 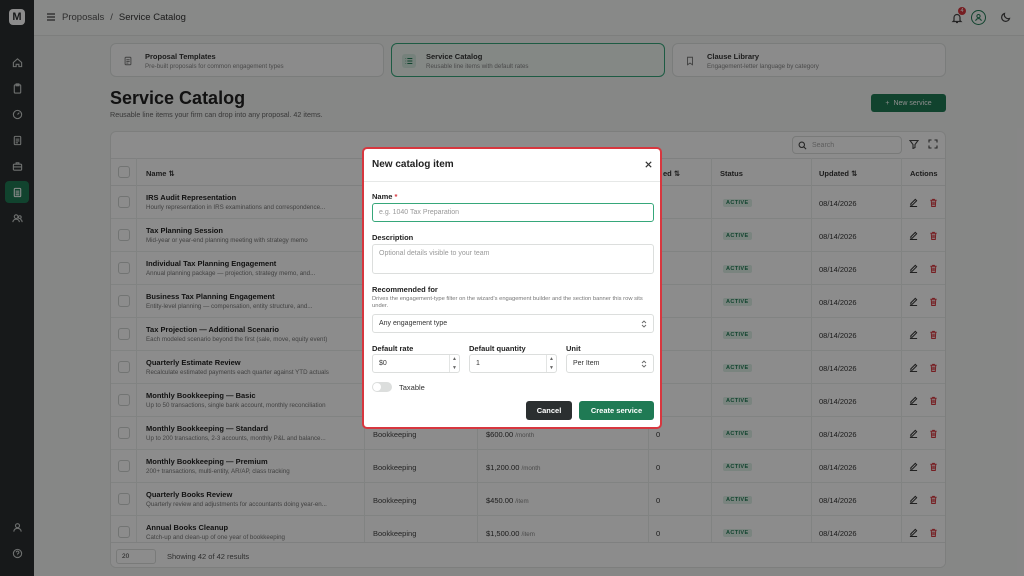 What do you see at coordinates (616, 410) in the screenshot?
I see `create-service-button: Create service` at bounding box center [616, 410].